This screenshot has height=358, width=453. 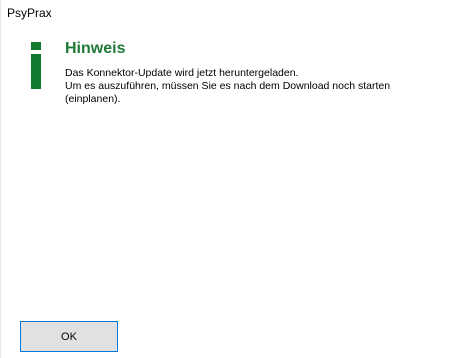 I want to click on dialog-heading: Hinweis, so click(x=95, y=48).